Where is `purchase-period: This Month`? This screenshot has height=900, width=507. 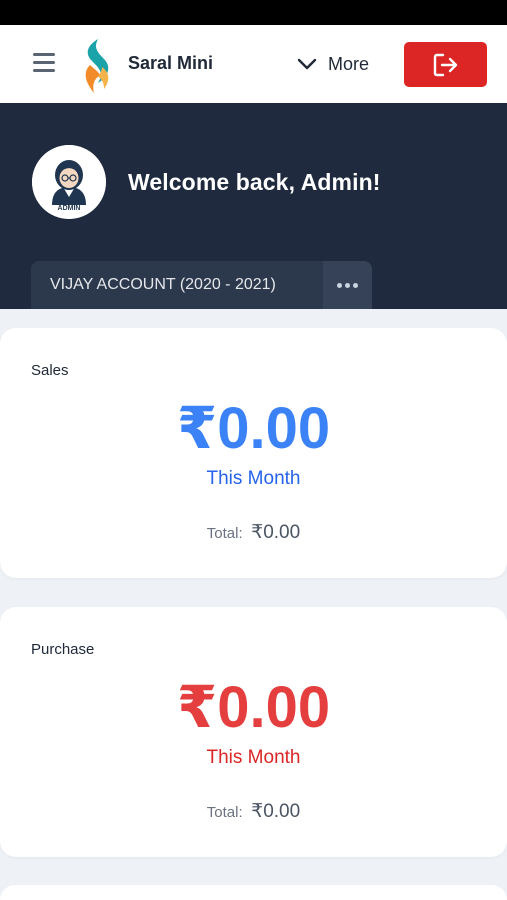
purchase-period: This Month is located at coordinates (253, 757).